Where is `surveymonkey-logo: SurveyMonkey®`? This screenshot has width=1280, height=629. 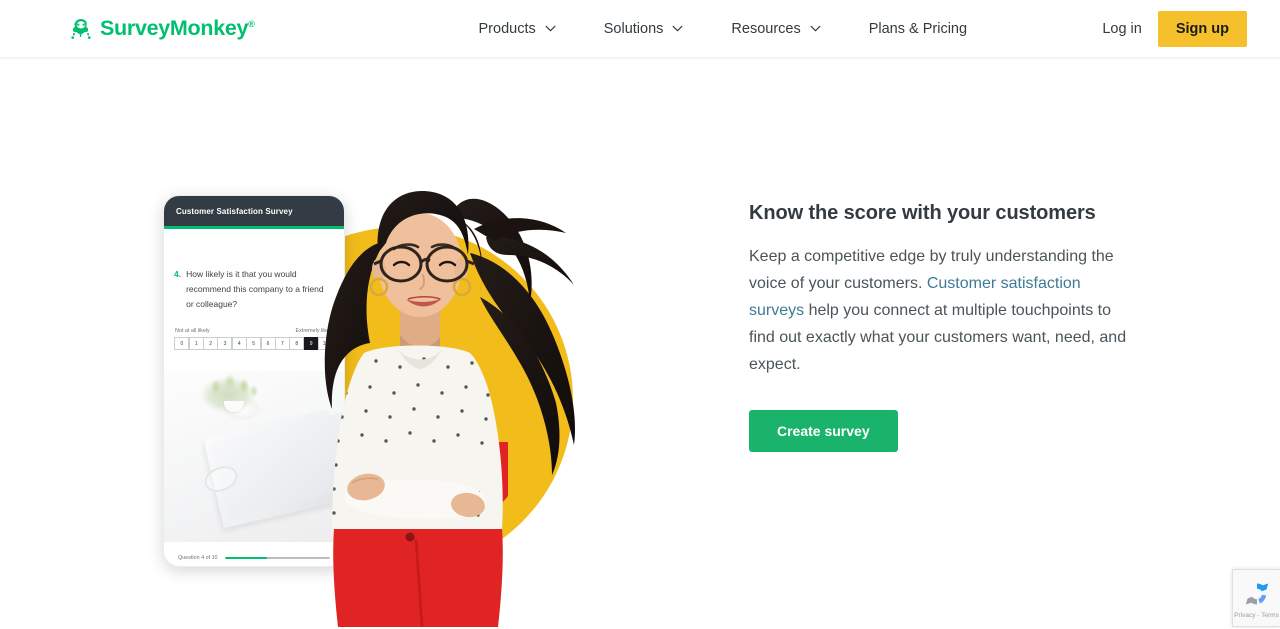 surveymonkey-logo: SurveyMonkey® is located at coordinates (161, 29).